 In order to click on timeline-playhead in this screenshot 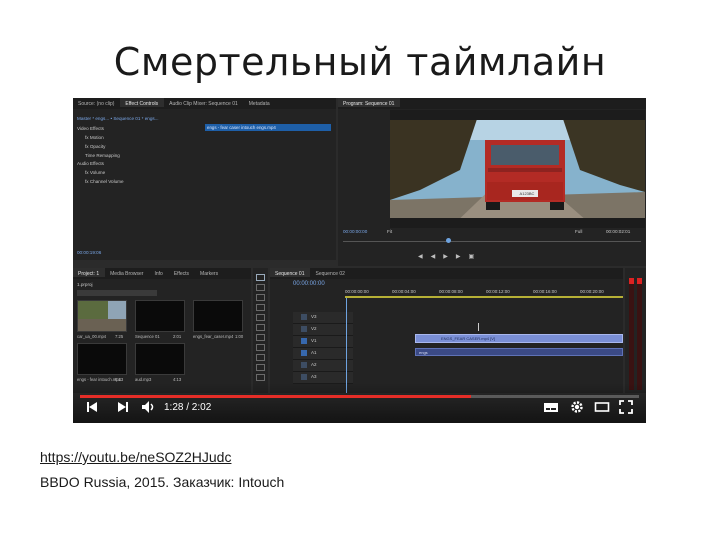, I will do `click(346, 345)`.